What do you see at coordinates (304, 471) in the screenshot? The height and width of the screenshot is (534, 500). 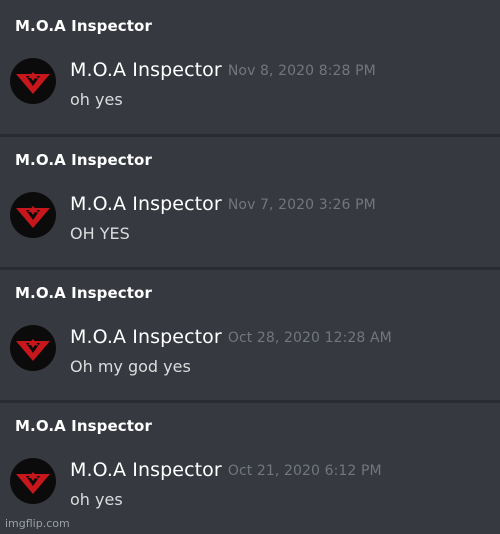 I see `timestamp: Oct 21, 2020 6:12 PM` at bounding box center [304, 471].